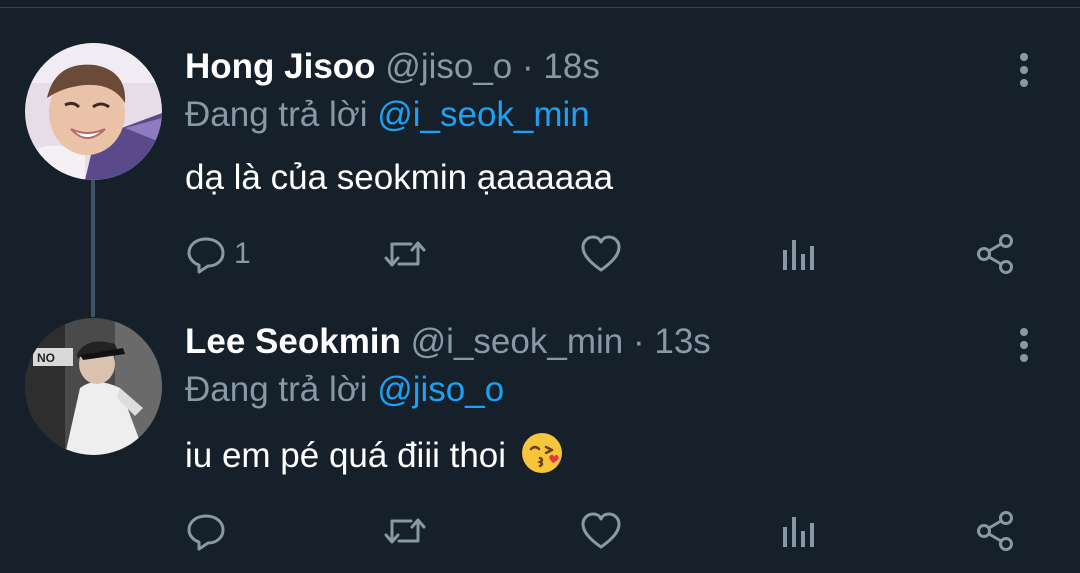 This screenshot has width=1080, height=573. I want to click on tweet-text-body: iu em pé quá điii thoi, so click(346, 455).